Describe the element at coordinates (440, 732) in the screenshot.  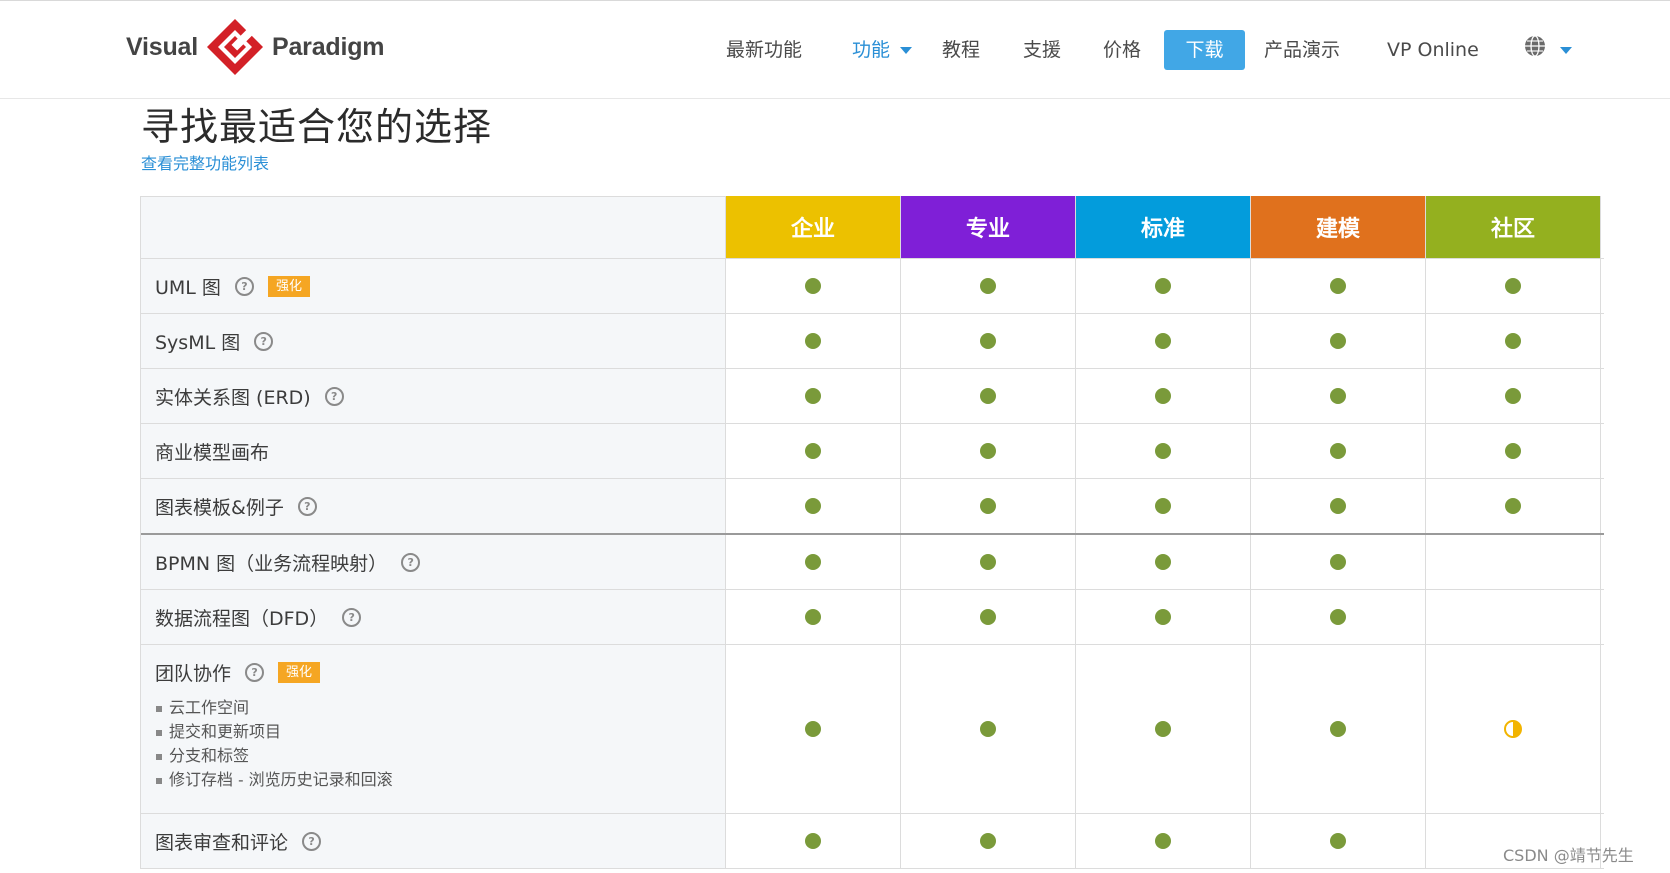
I see `sub-feature-item: 提交和更新项目` at that location.